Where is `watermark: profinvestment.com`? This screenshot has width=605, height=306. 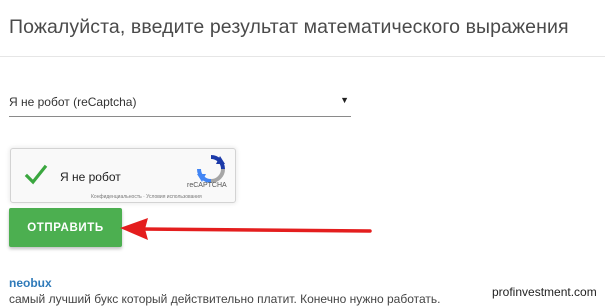
watermark: profinvestment.com is located at coordinates (544, 292).